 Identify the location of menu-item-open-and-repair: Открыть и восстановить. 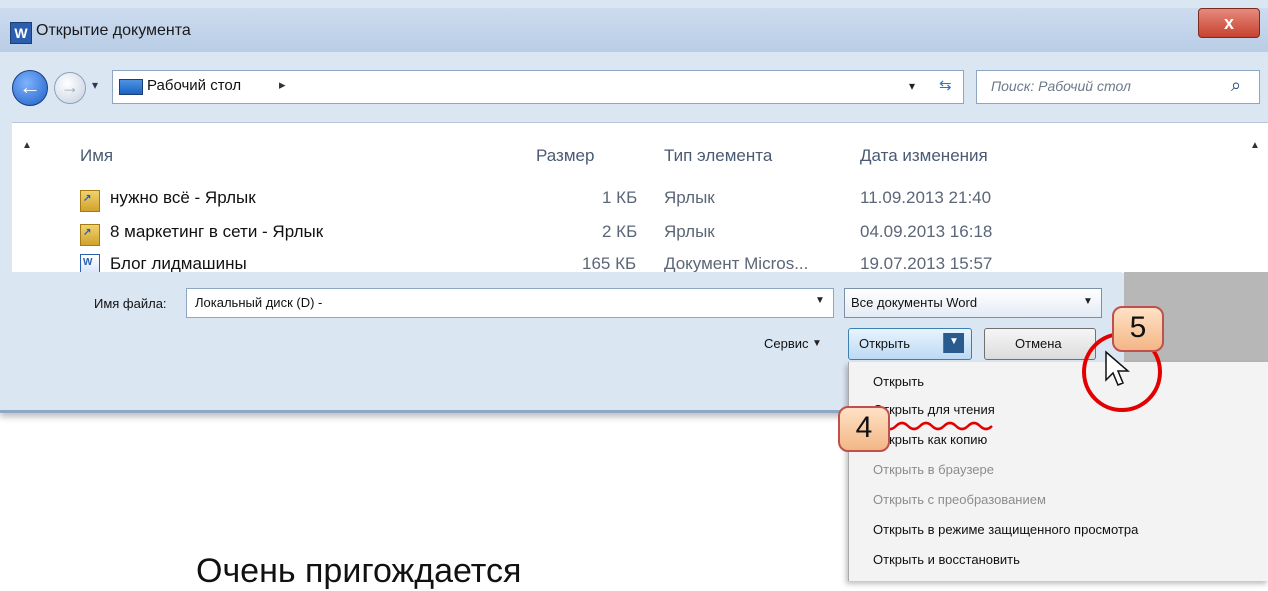
(946, 559).